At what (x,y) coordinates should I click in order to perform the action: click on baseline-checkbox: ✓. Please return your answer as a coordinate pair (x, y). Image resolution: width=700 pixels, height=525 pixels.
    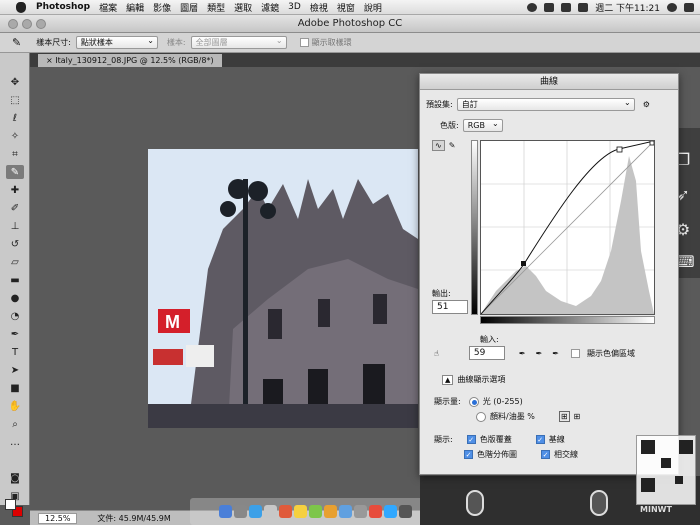
    Looking at the image, I should click on (540, 439).